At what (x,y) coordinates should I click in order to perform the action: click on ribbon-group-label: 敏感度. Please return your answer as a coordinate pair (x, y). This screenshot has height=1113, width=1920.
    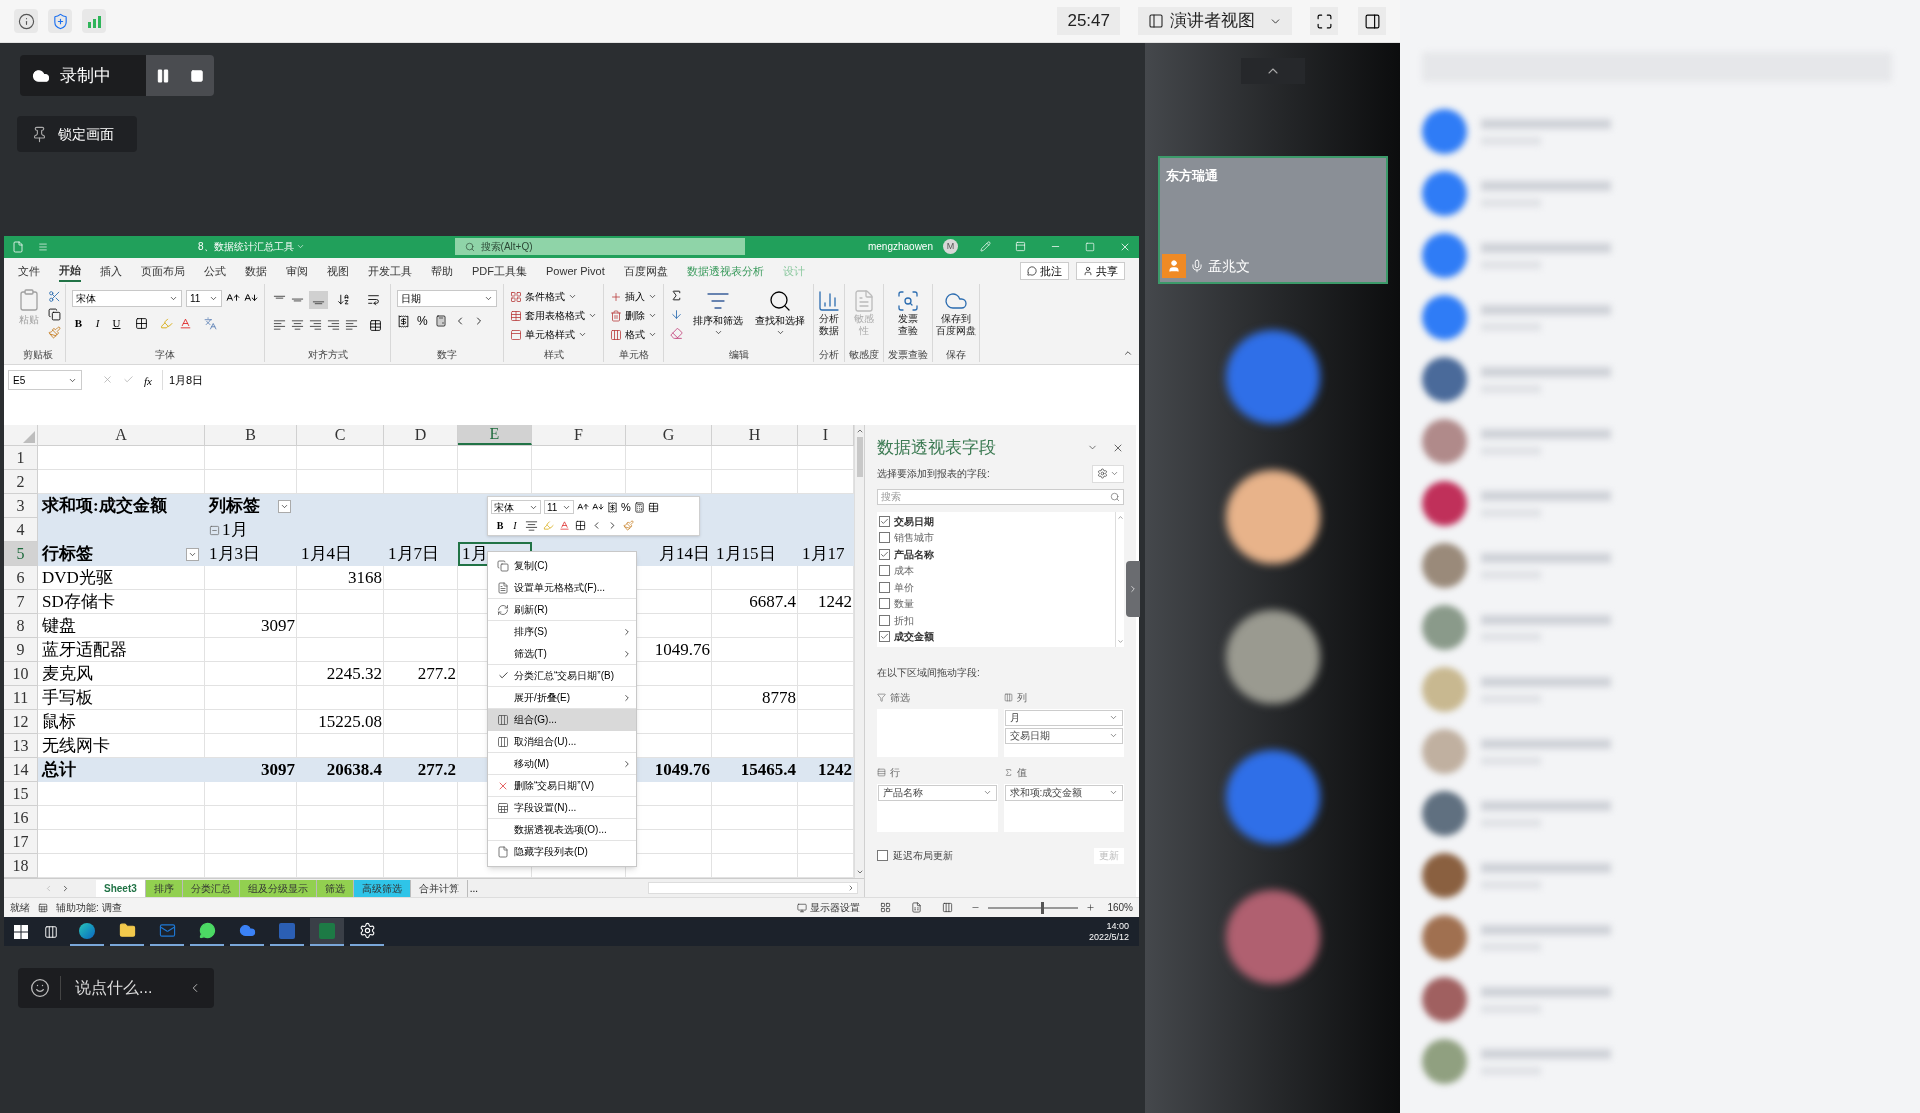
    Looking at the image, I should click on (864, 354).